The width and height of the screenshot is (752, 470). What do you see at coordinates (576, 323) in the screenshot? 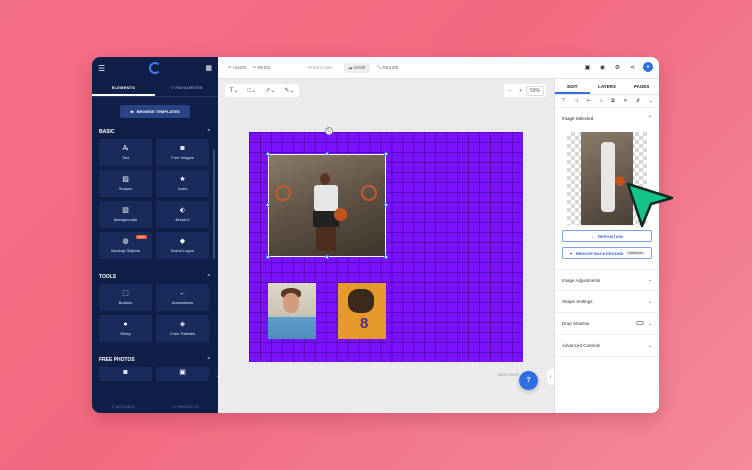
I see `accordion-label: Drop Shadow` at bounding box center [576, 323].